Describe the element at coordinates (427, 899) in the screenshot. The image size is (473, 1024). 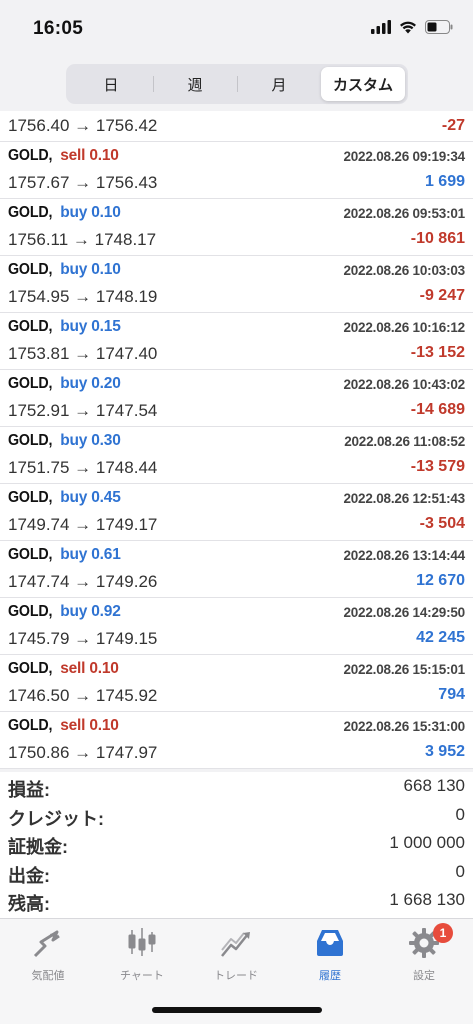
I see `summary-value: 1 668 130` at that location.